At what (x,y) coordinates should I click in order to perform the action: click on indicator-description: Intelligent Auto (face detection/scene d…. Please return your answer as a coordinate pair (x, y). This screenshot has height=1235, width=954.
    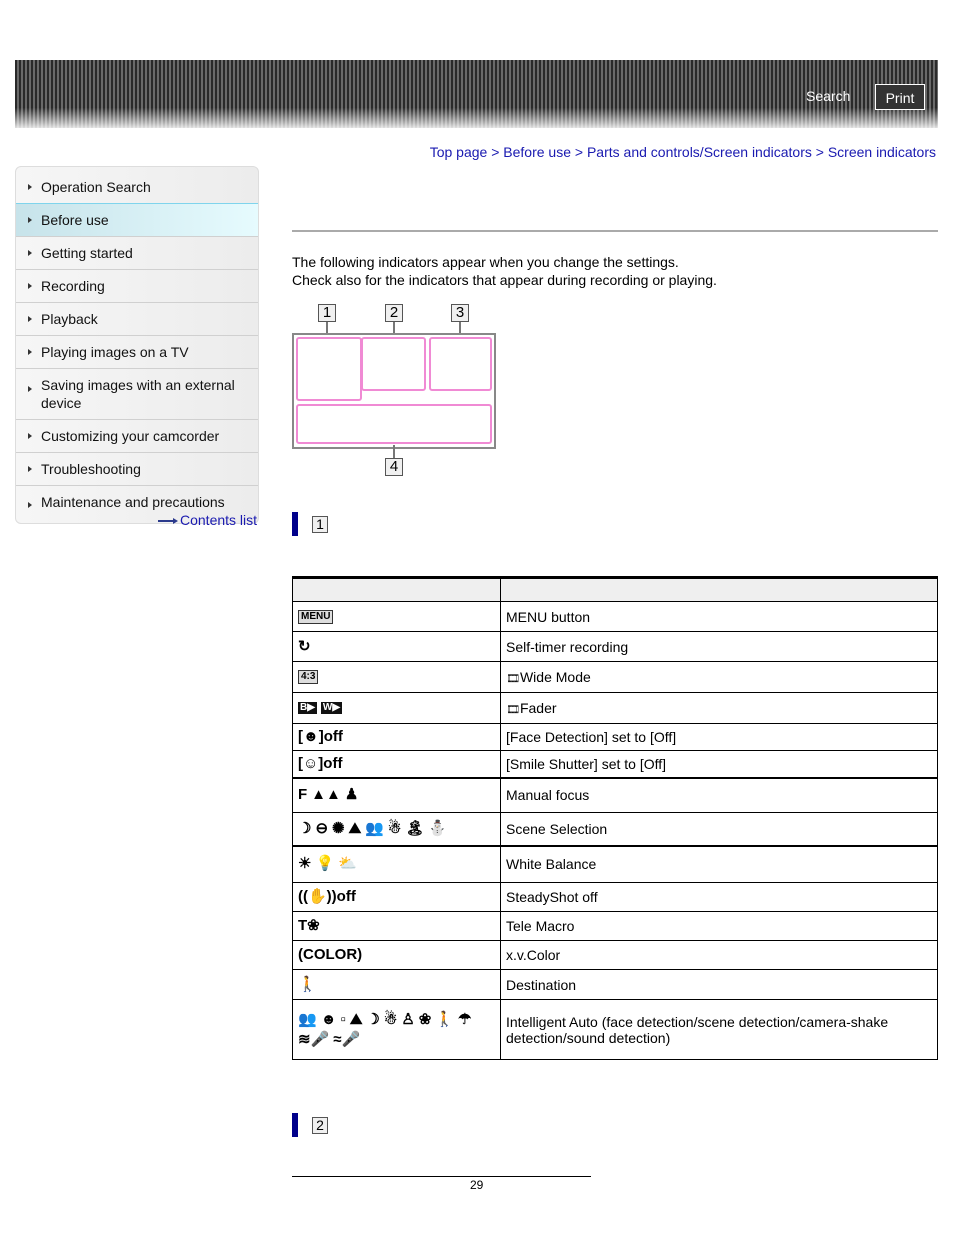
    Looking at the image, I should click on (697, 1029).